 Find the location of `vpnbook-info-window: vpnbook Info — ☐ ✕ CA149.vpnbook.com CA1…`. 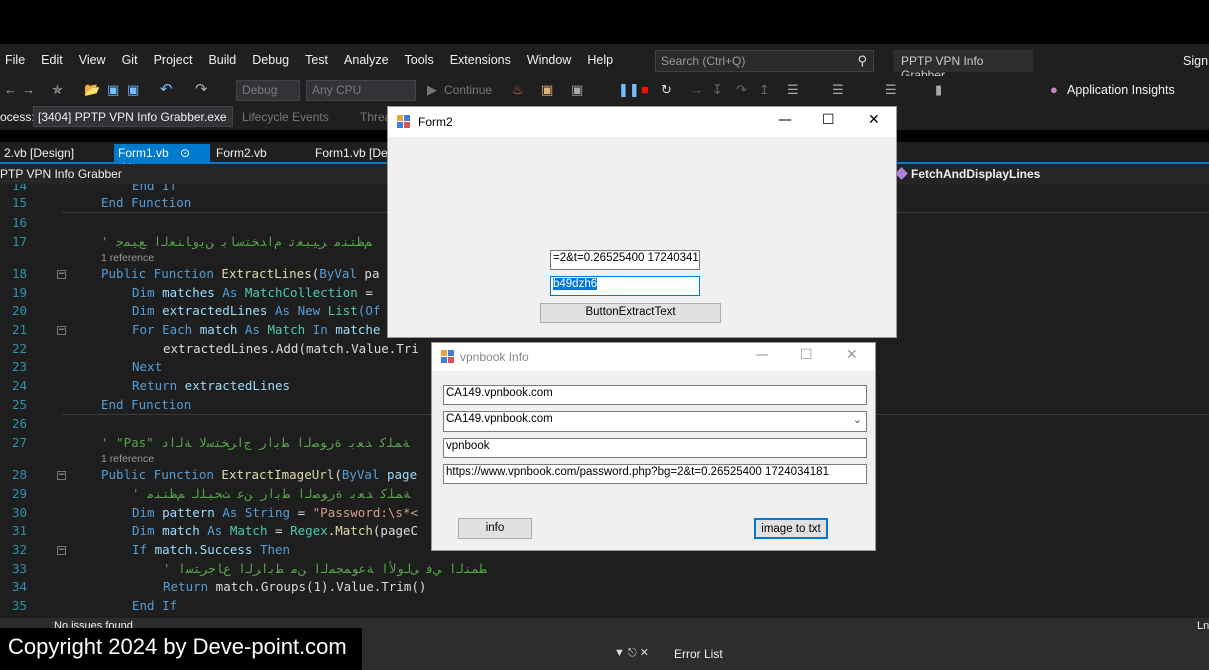

vpnbook-info-window: vpnbook Info — ☐ ✕ CA149.vpnbook.com CA1… is located at coordinates (653, 446).